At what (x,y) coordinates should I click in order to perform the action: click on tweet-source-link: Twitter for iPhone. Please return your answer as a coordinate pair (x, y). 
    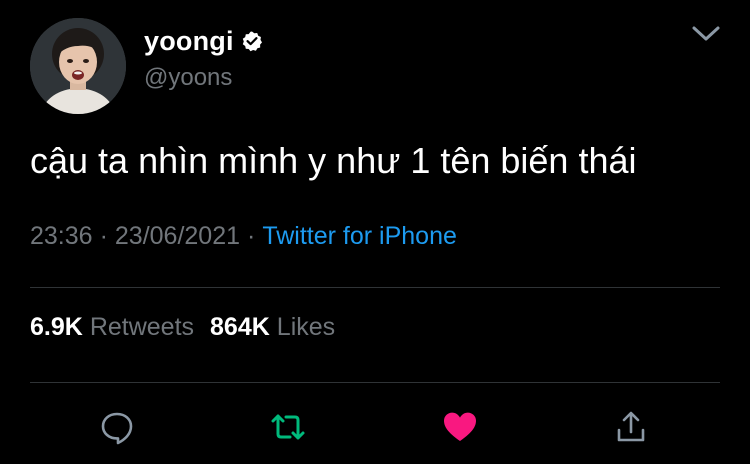
    Looking at the image, I should click on (359, 236).